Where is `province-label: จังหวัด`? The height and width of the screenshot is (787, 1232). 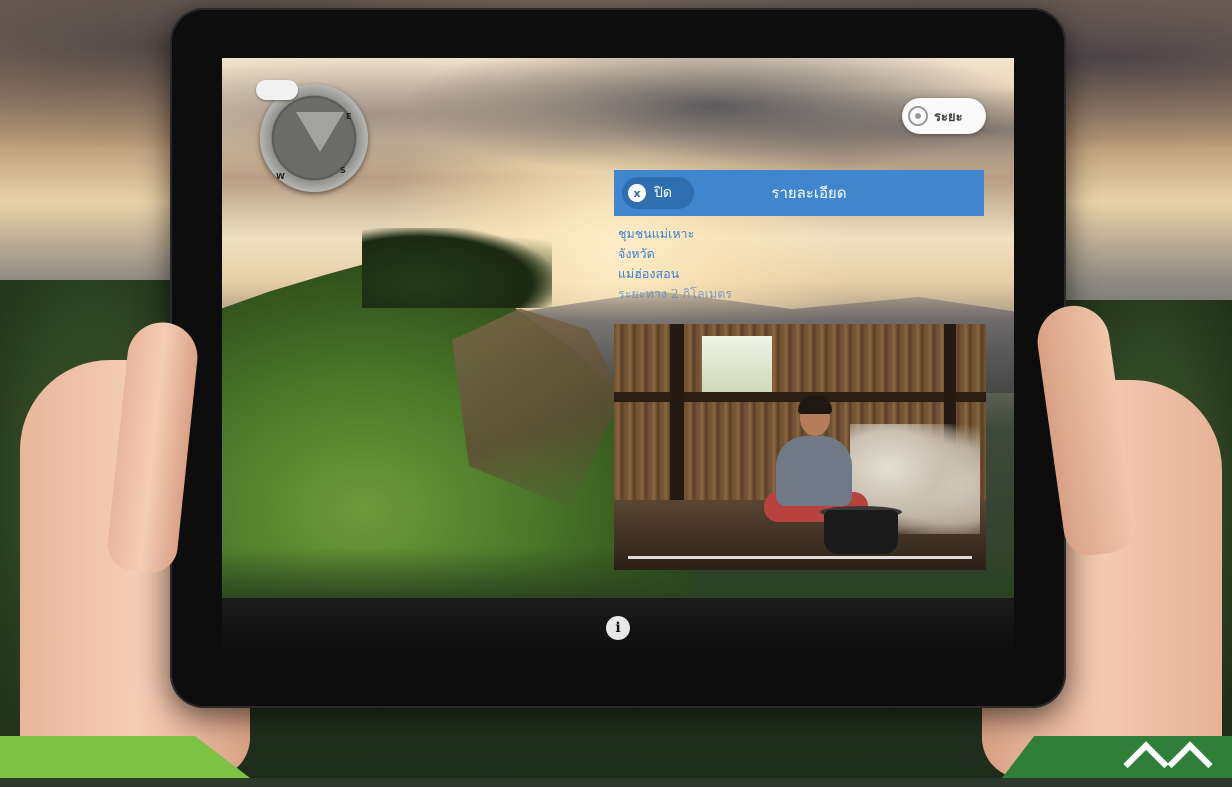 province-label: จังหวัด is located at coordinates (636, 253).